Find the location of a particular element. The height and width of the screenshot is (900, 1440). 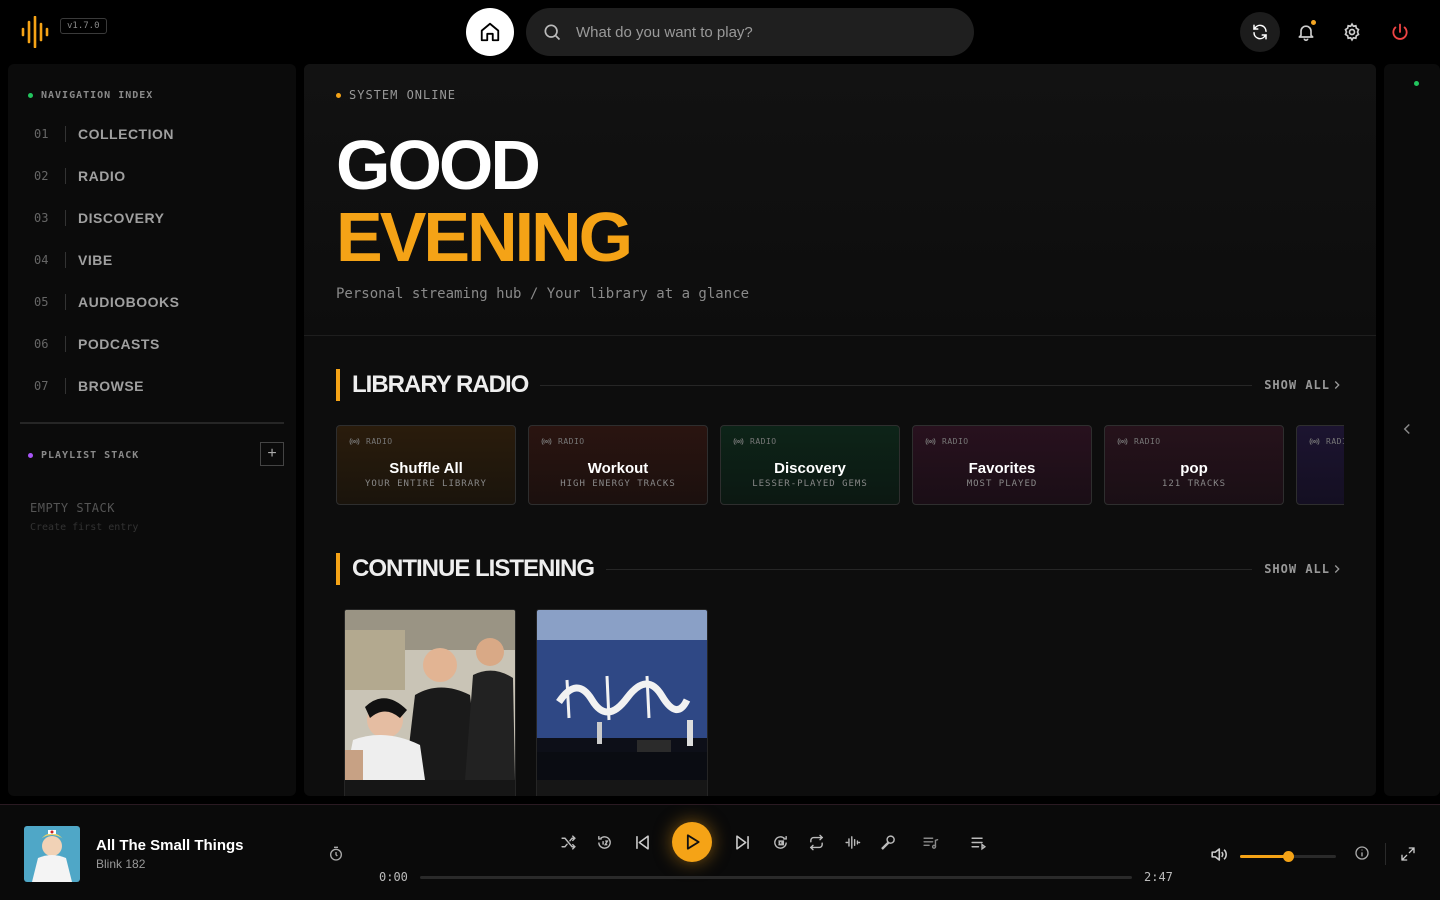

sidebar-item-label: AUDIOBOOKS is located at coordinates (129, 302).